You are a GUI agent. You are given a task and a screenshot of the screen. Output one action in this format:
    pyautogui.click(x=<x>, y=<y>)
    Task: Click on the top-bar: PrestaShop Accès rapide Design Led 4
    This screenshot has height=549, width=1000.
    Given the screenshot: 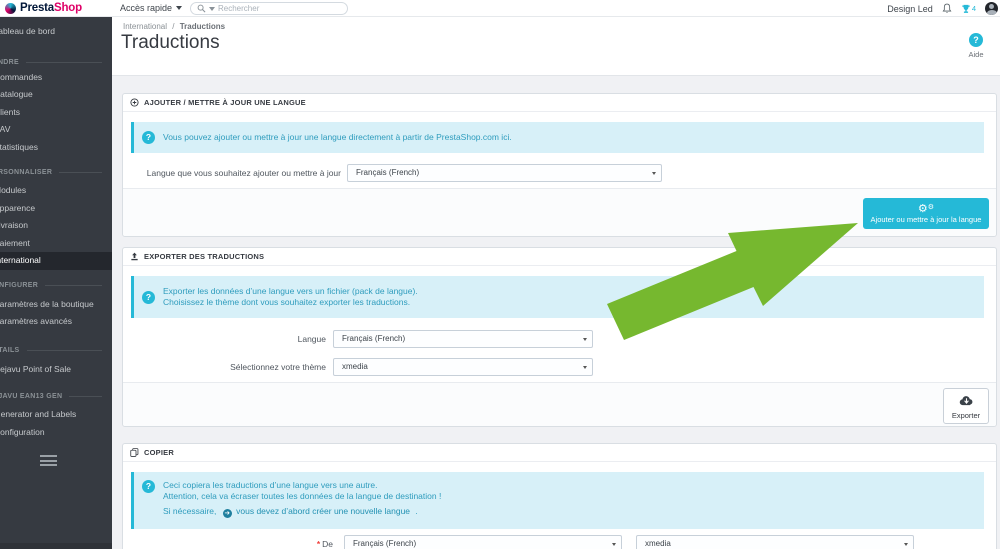 What is the action you would take?
    pyautogui.click(x=500, y=8)
    